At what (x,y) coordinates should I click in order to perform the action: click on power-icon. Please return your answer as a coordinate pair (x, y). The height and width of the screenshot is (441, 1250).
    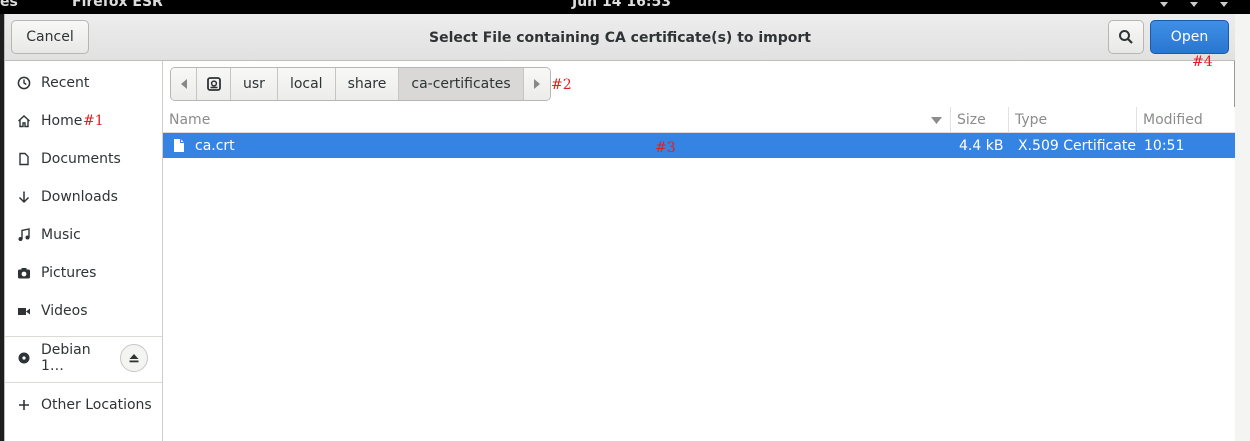
    Looking at the image, I should click on (1224, 4).